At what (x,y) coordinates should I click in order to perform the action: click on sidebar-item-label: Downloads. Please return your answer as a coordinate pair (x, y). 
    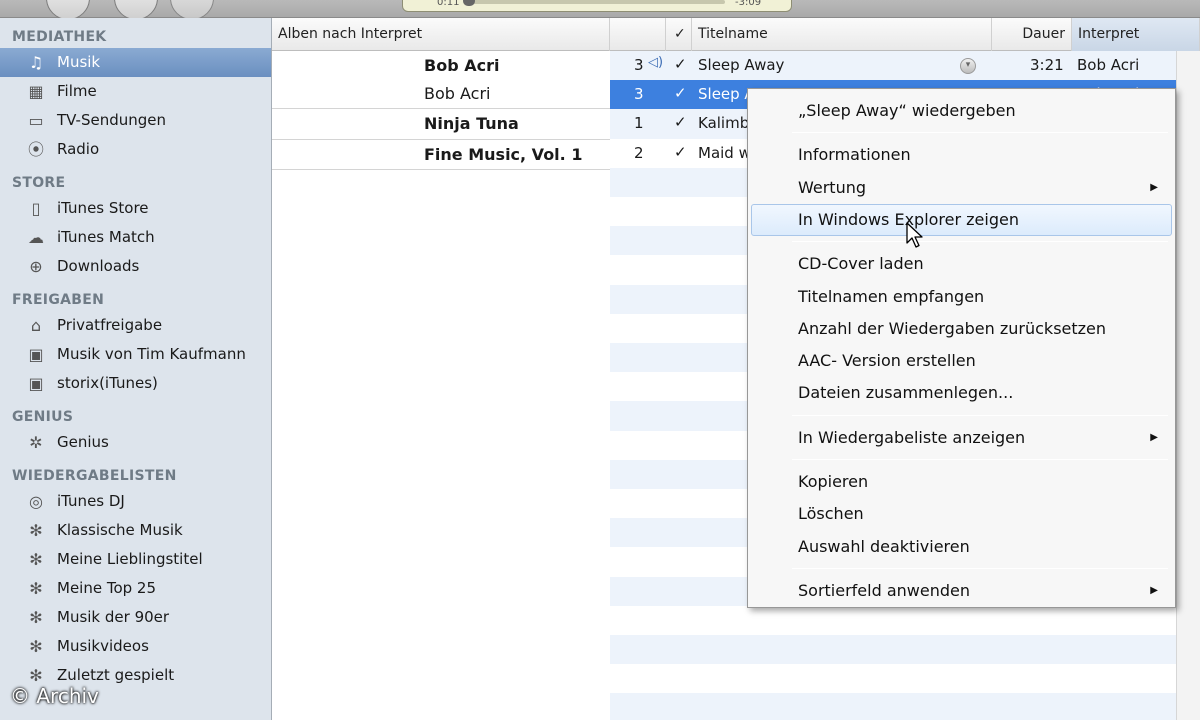
    Looking at the image, I should click on (98, 266).